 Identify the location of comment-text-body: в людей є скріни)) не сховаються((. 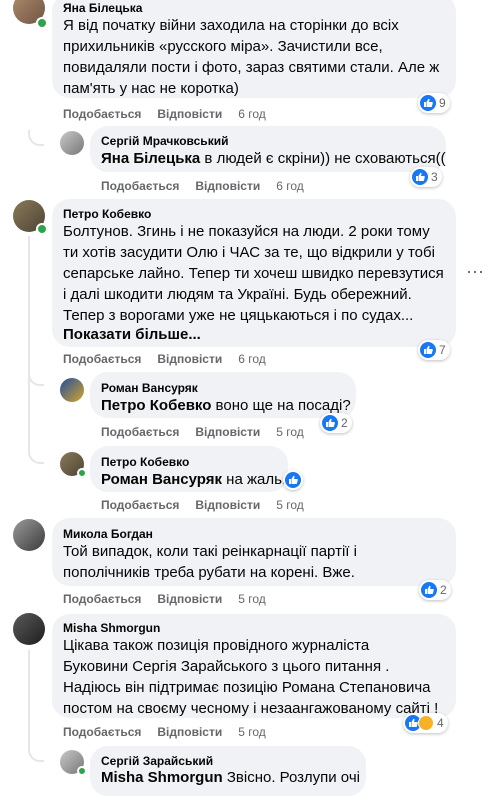
(323, 158).